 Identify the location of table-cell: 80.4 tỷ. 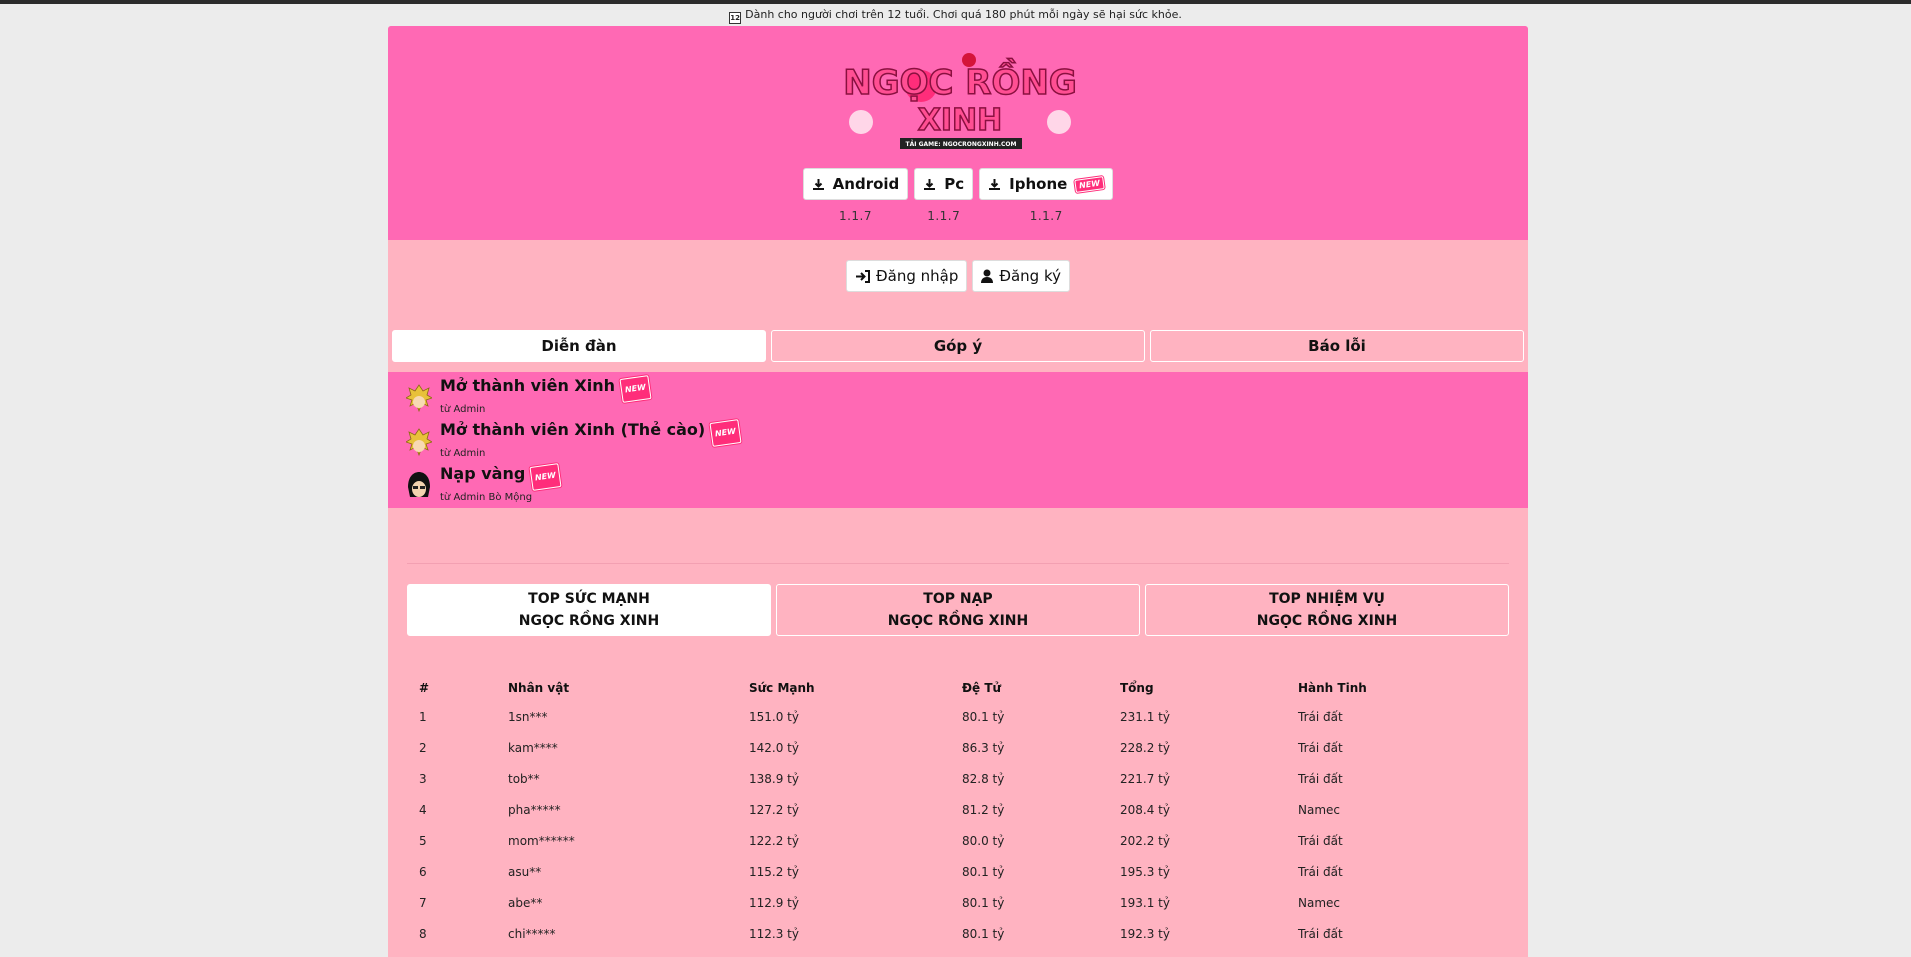
(1029, 953).